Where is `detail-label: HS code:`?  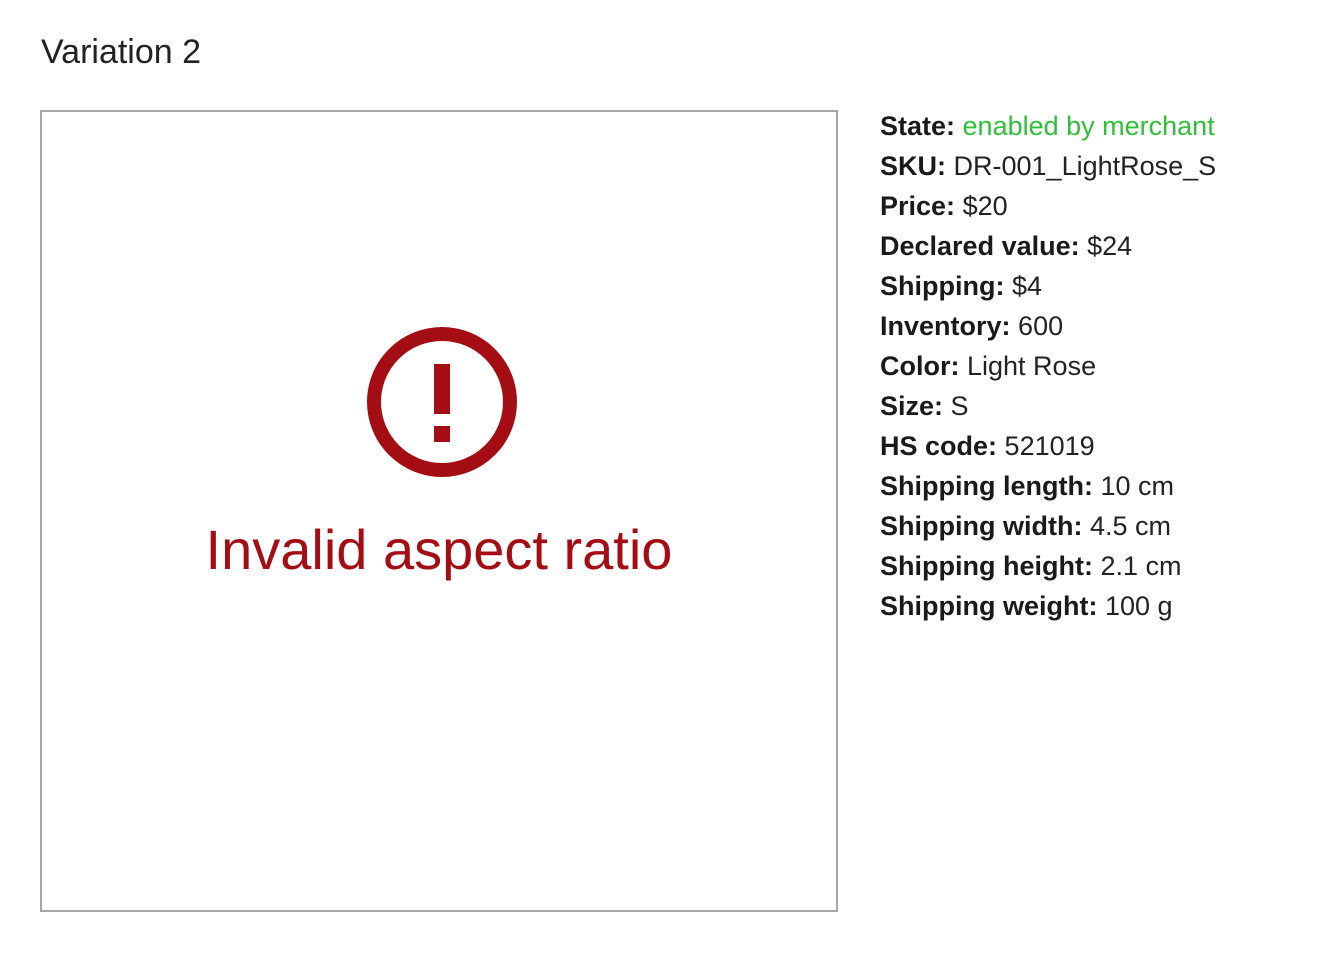
detail-label: HS code: is located at coordinates (939, 446).